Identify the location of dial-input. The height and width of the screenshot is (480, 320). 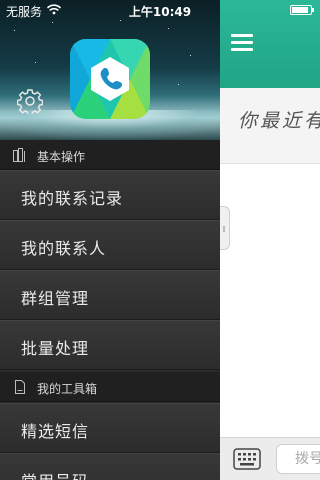
(298, 459).